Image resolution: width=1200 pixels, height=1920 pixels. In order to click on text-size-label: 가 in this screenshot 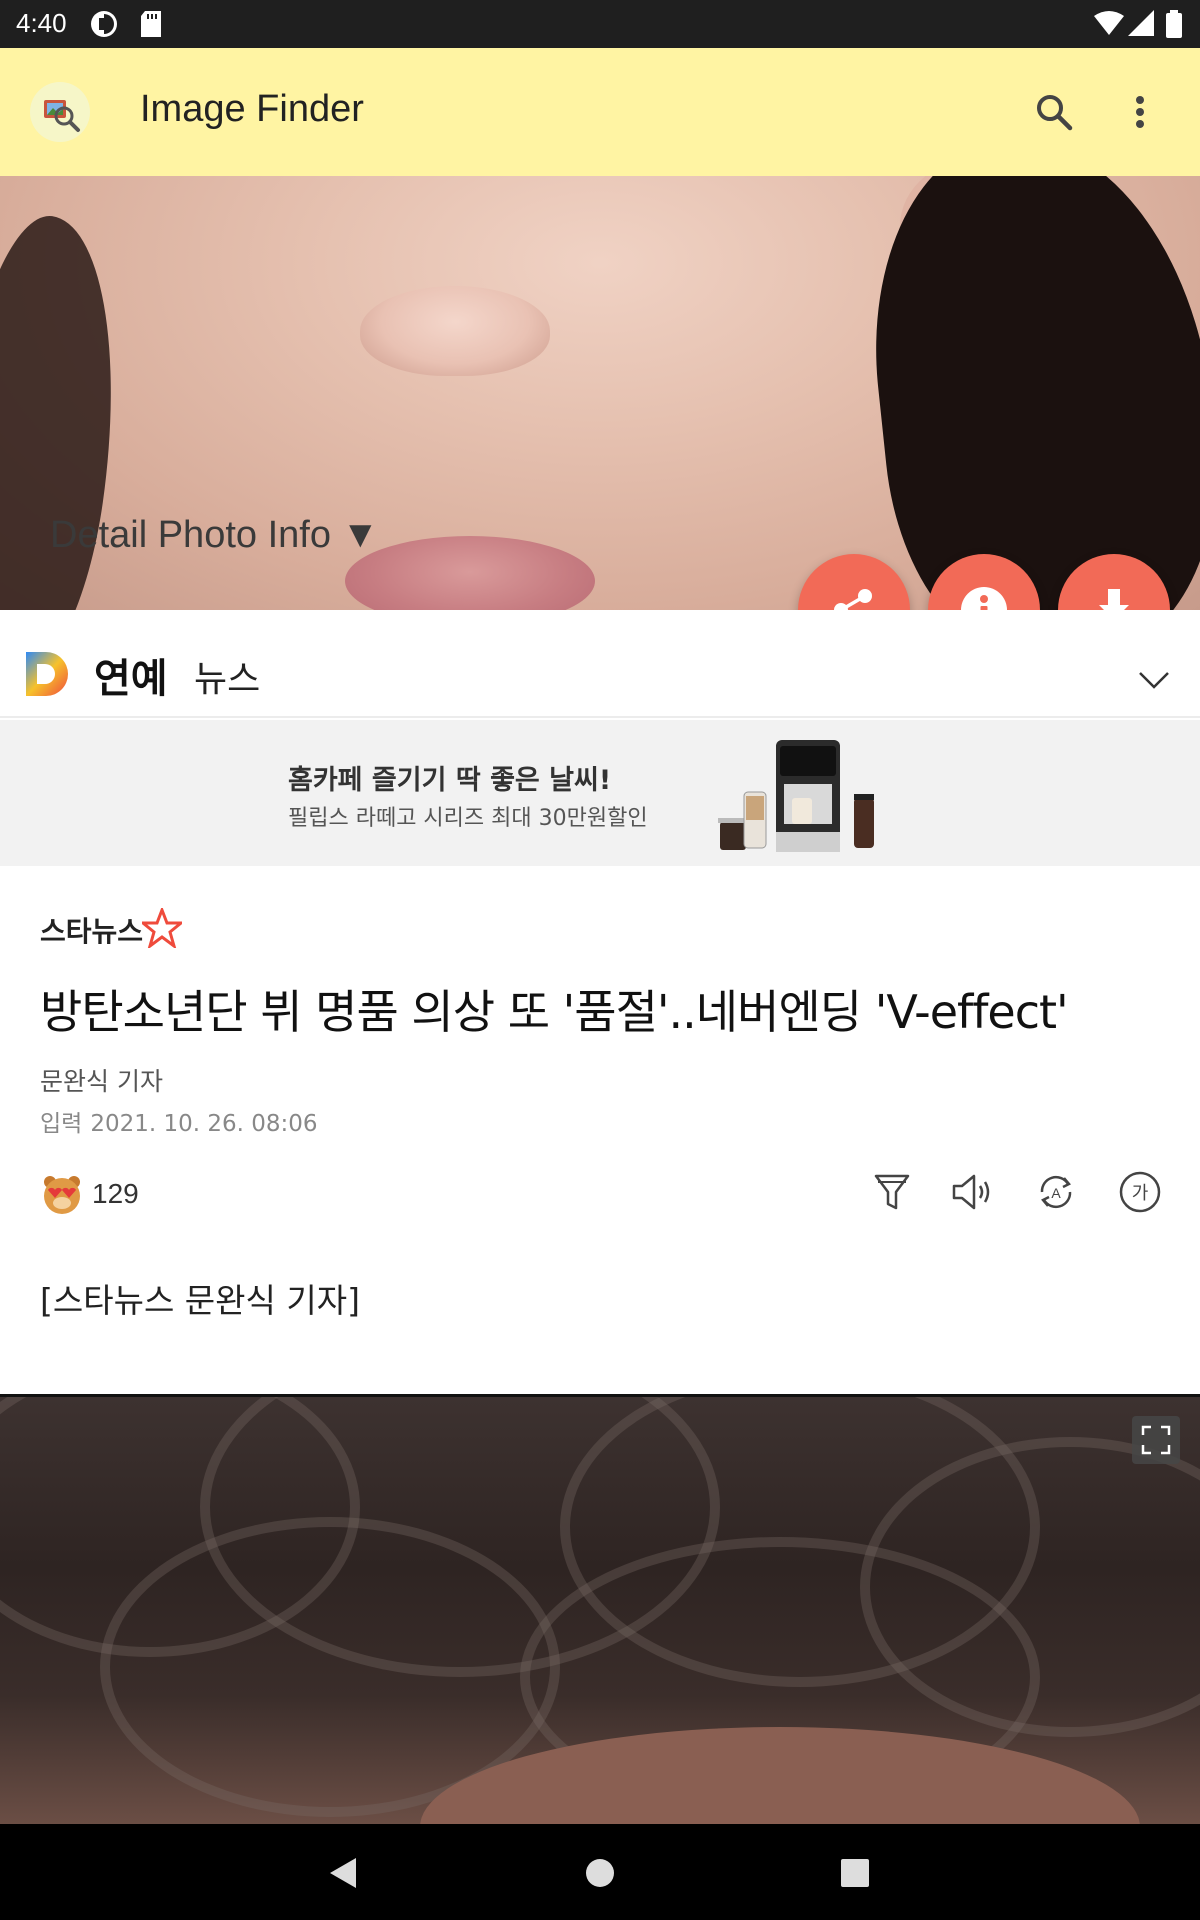, I will do `click(1140, 1193)`.